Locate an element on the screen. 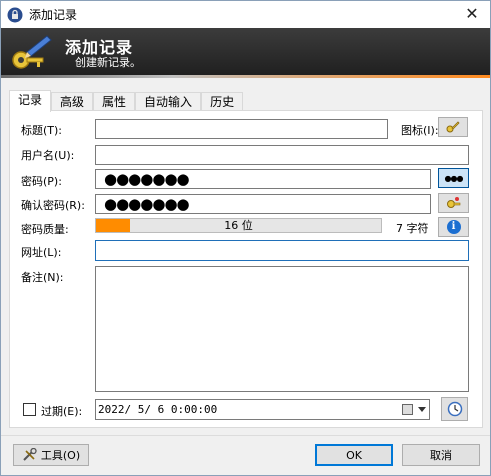 Image resolution: width=491 pixels, height=476 pixels. confirm-password-input: ●●●●●●● is located at coordinates (263, 204).